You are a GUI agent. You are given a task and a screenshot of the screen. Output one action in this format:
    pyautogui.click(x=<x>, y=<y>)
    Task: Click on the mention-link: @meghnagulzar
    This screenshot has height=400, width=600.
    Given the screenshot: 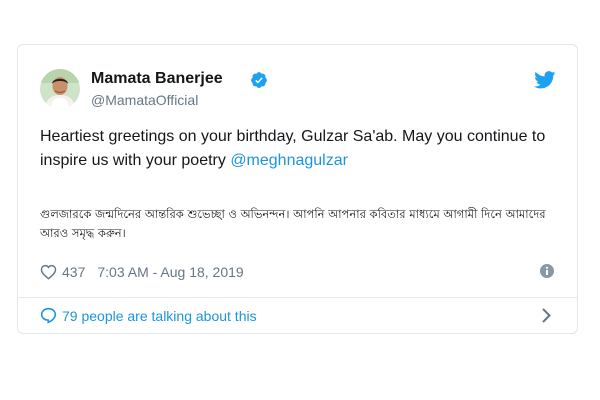 What is the action you would take?
    pyautogui.click(x=289, y=160)
    